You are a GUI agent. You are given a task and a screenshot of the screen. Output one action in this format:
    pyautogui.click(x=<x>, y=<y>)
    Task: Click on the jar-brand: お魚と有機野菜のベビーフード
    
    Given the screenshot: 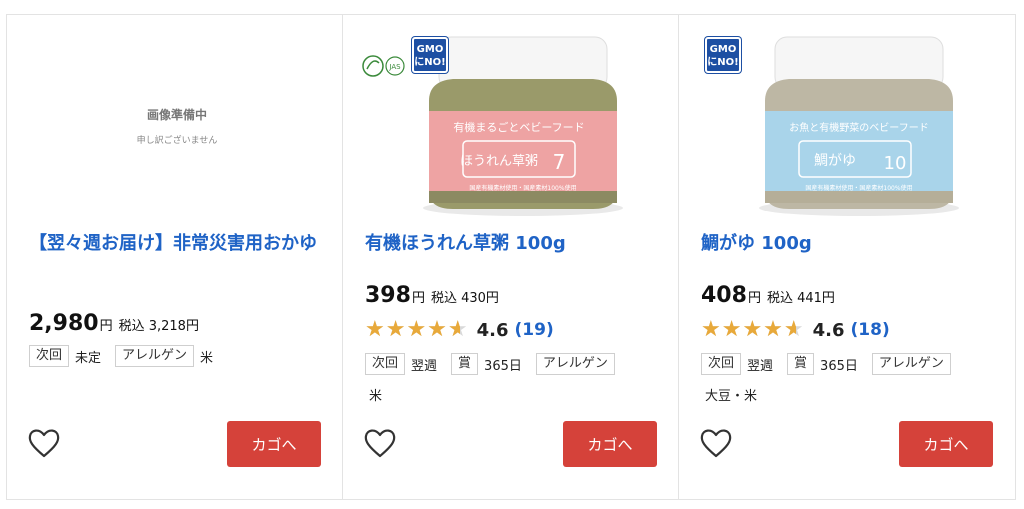 What is the action you would take?
    pyautogui.click(x=858, y=127)
    